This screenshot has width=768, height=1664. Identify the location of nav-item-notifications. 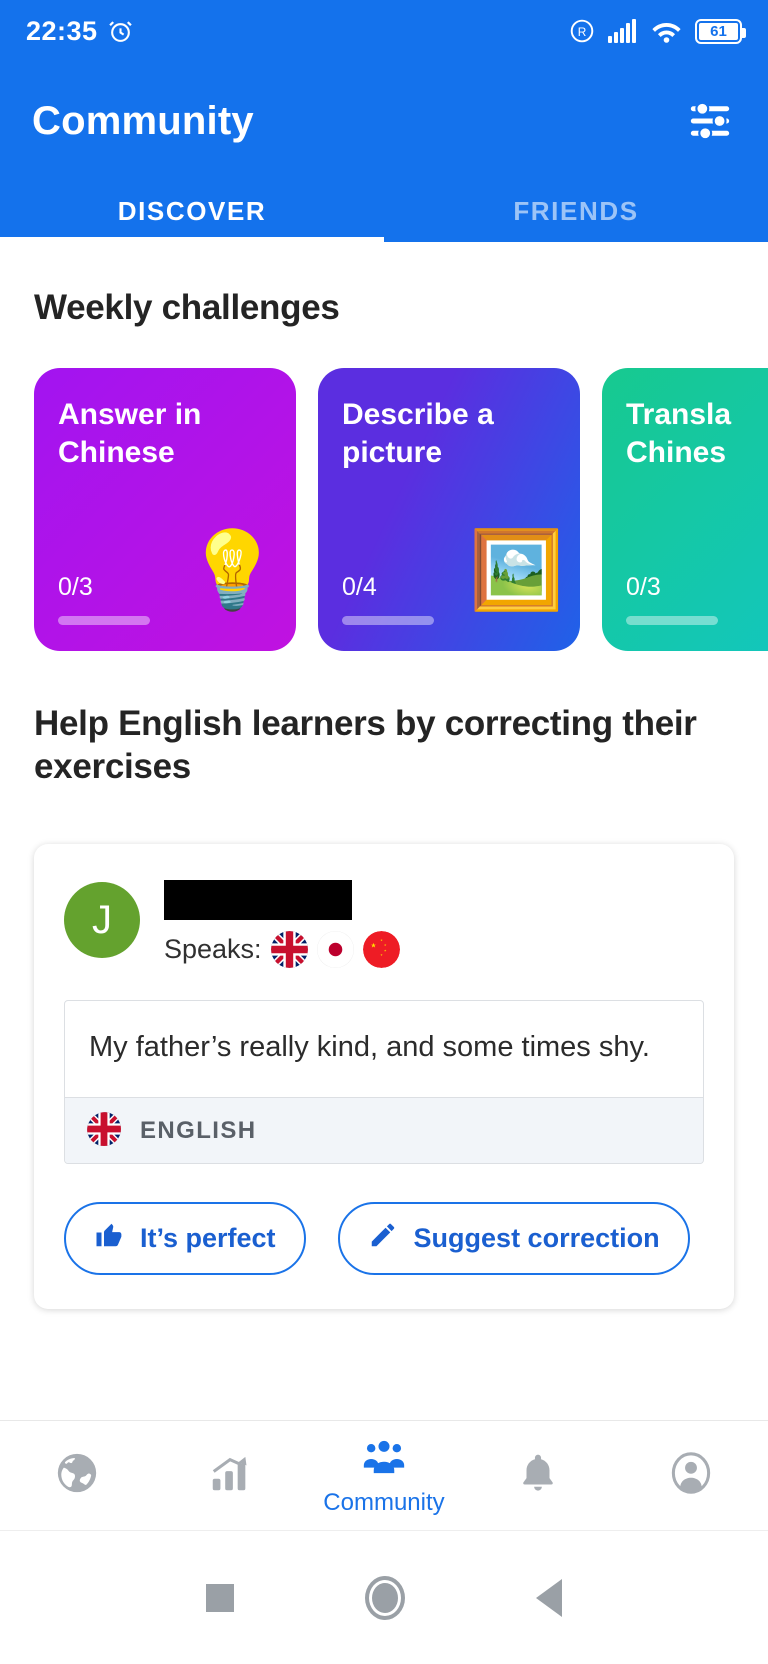
(538, 1475).